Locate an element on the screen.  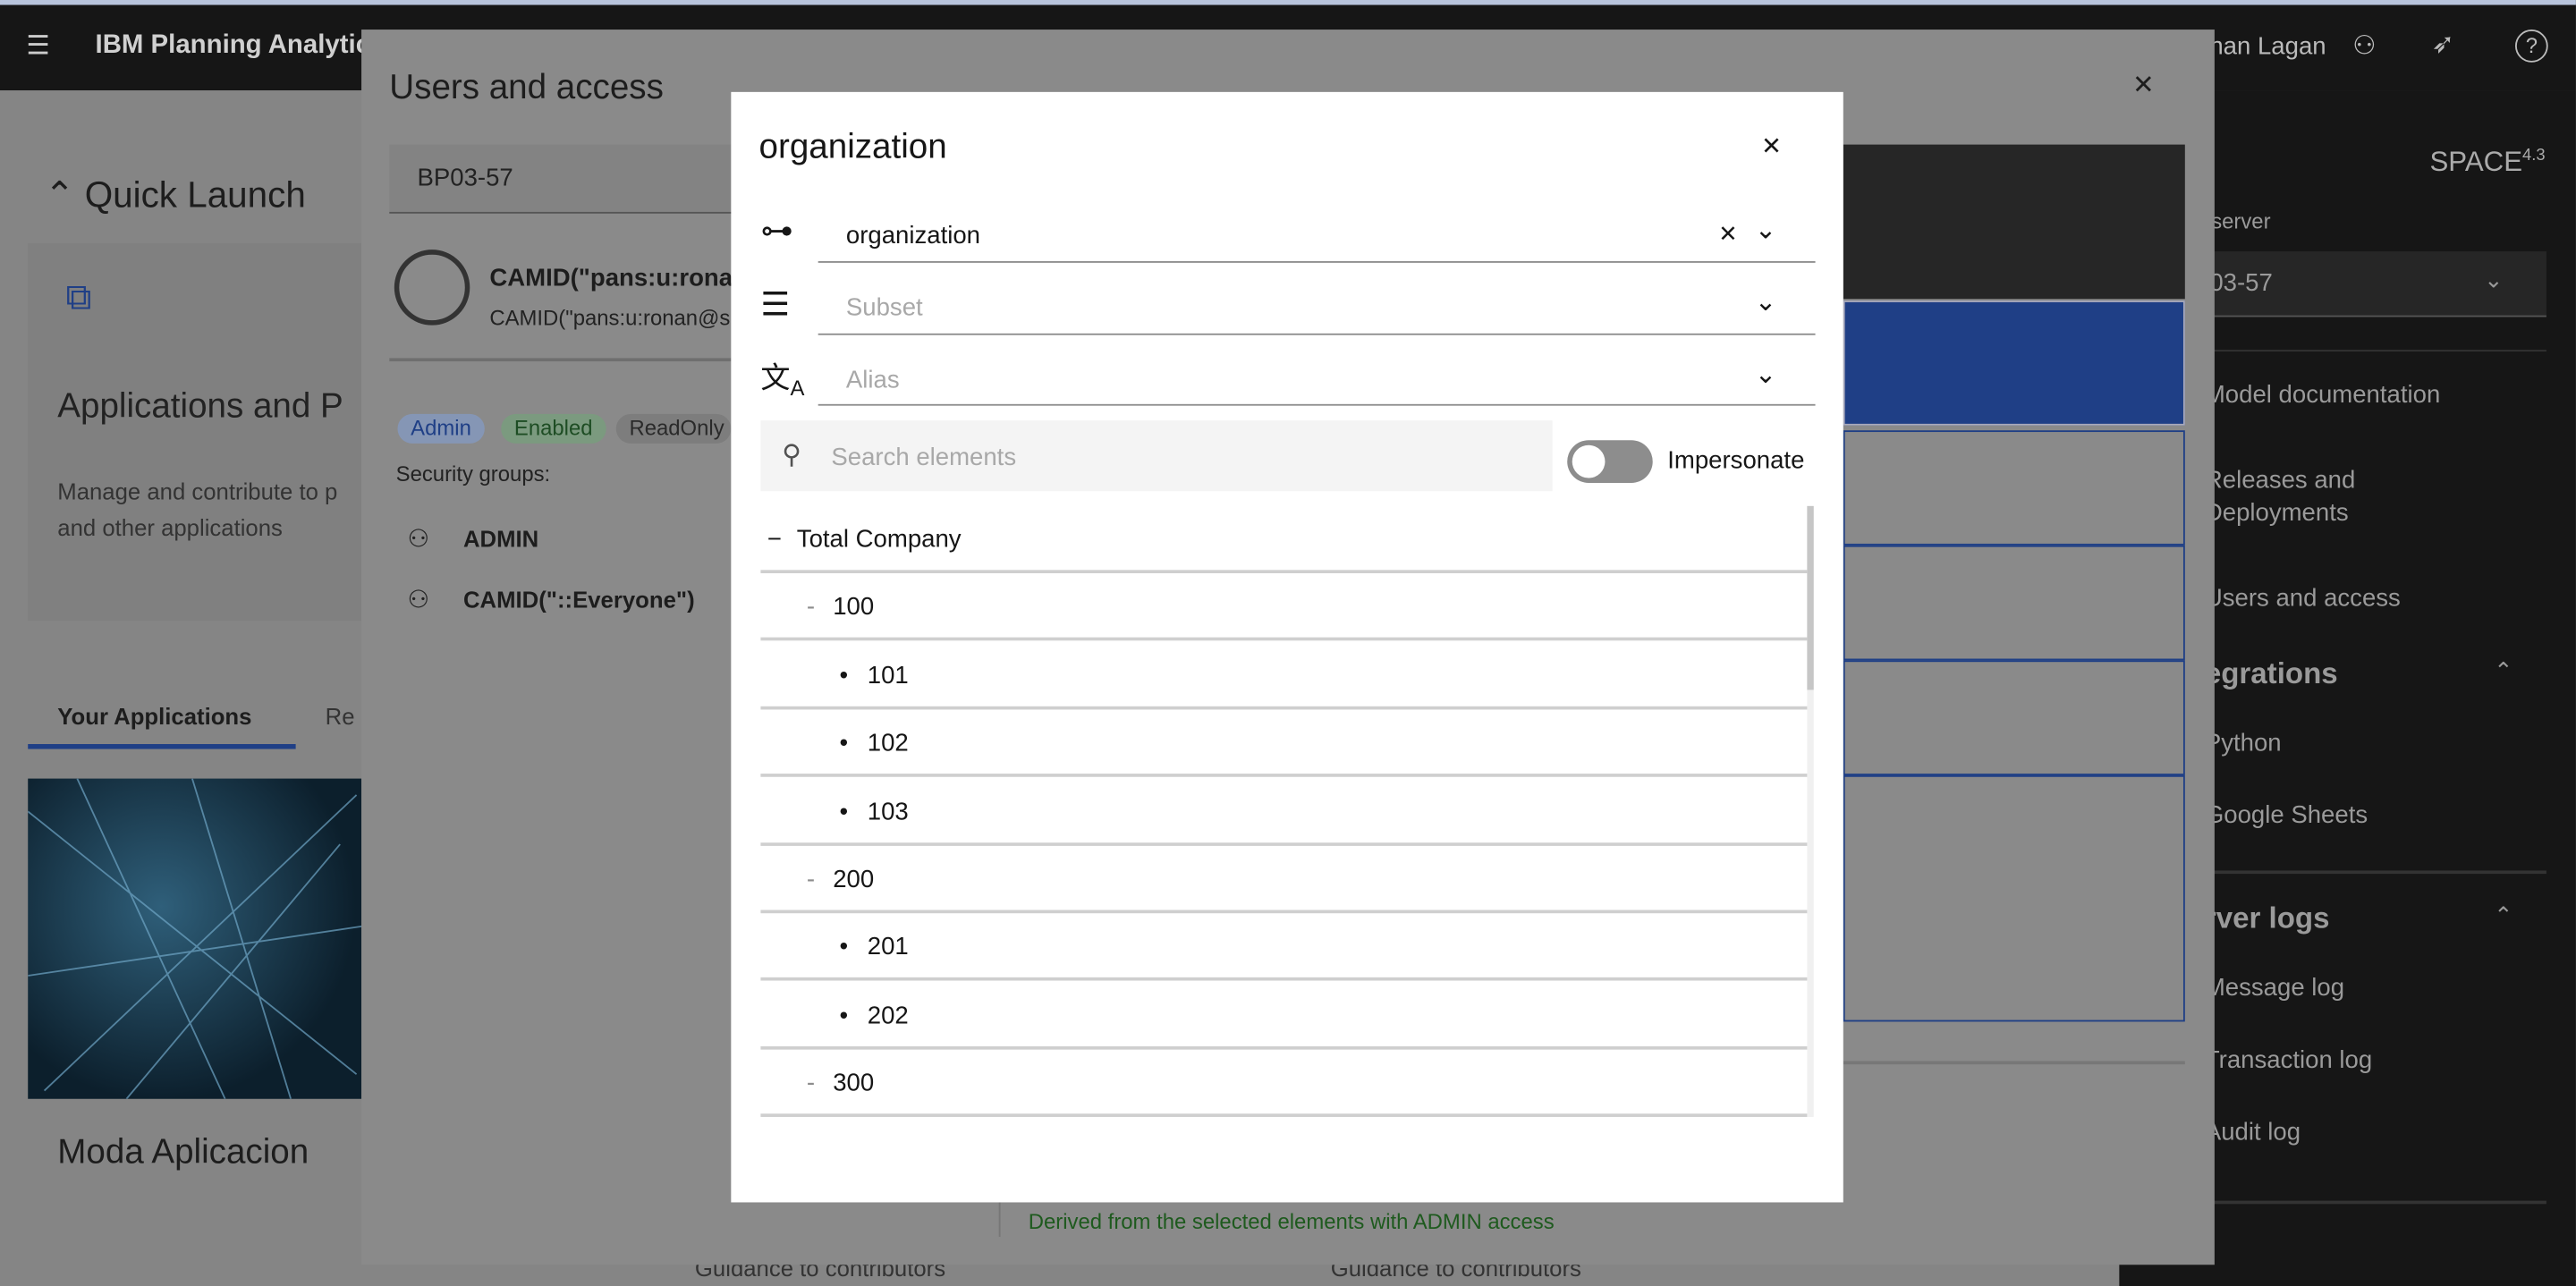
server-label: server is located at coordinates (2241, 220).